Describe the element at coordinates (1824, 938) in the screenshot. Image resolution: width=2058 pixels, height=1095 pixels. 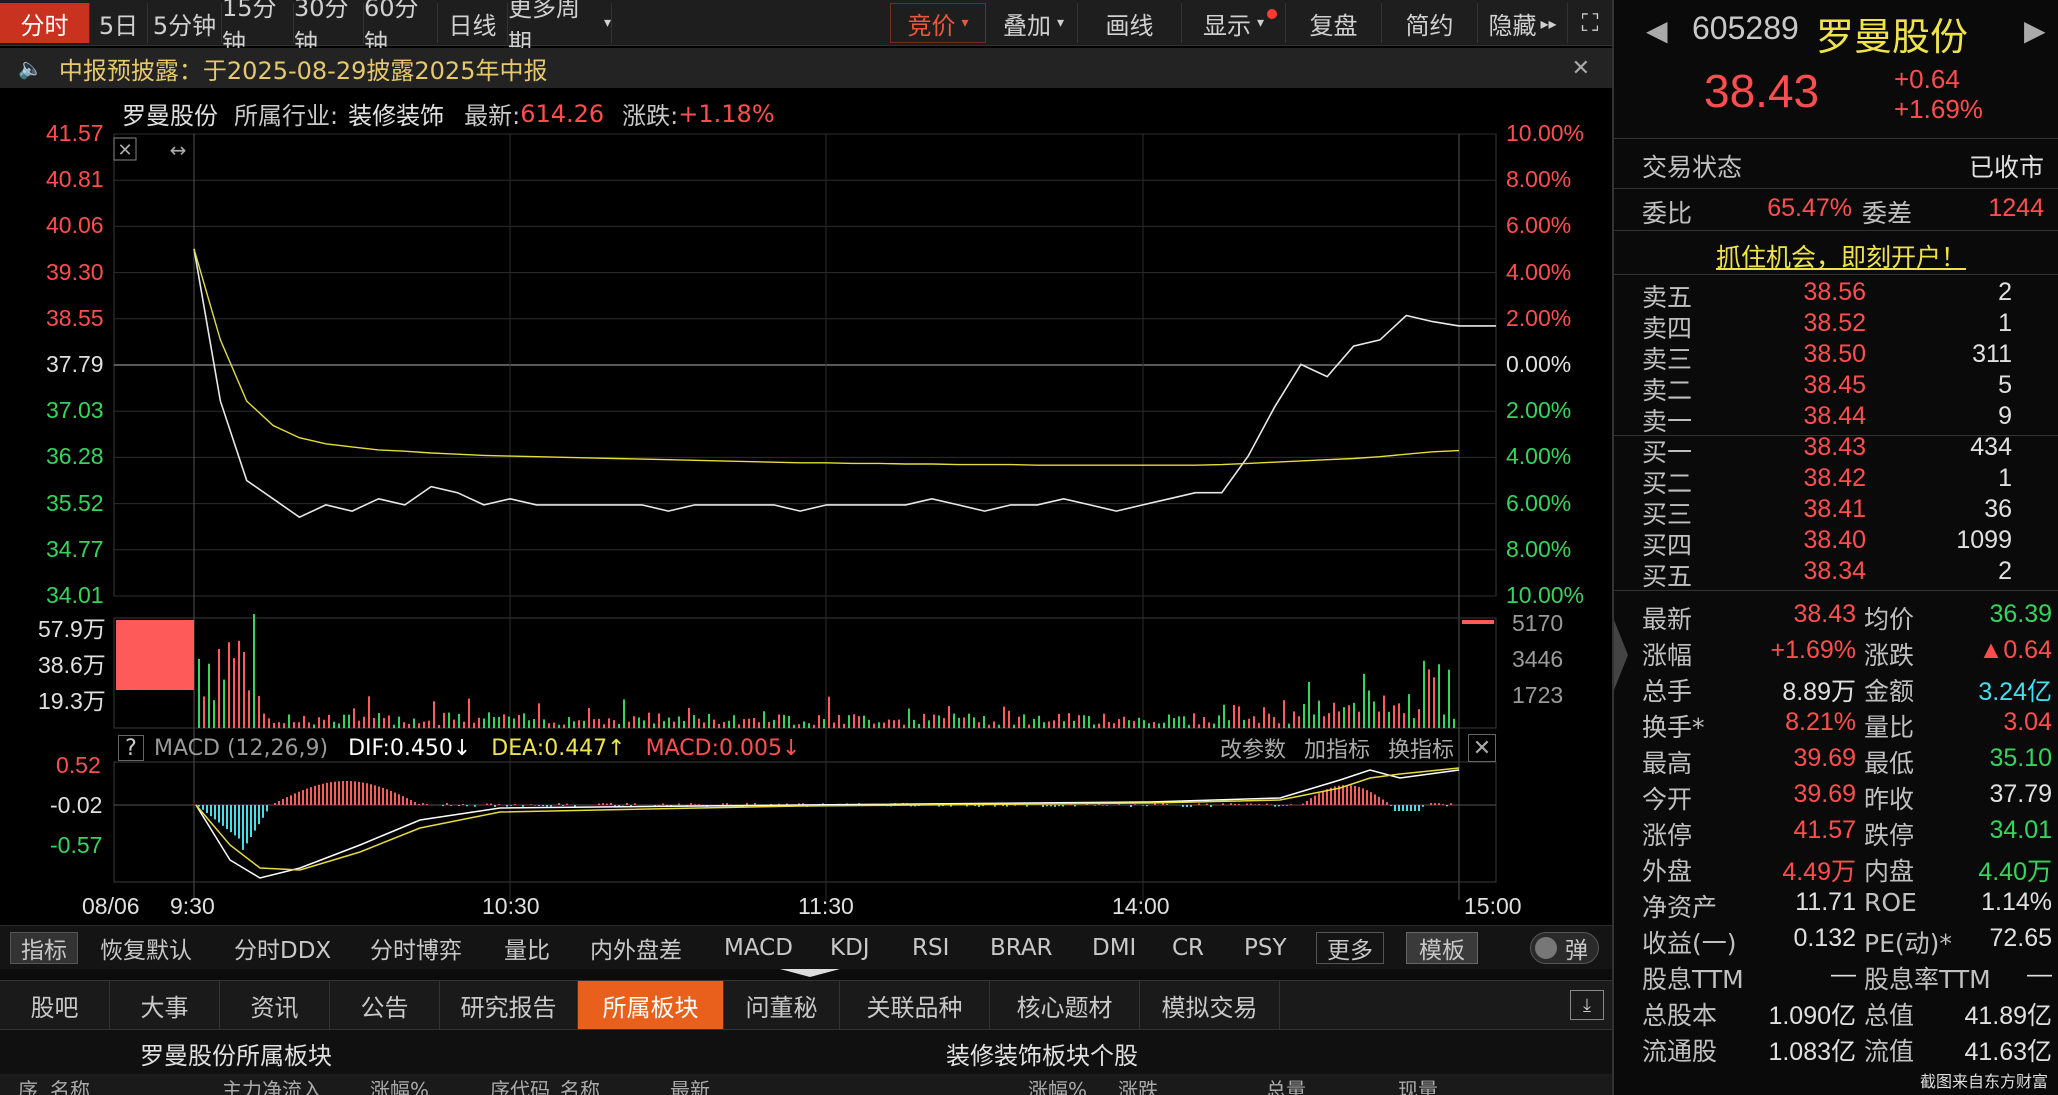
I see `stat-value: 0.132` at that location.